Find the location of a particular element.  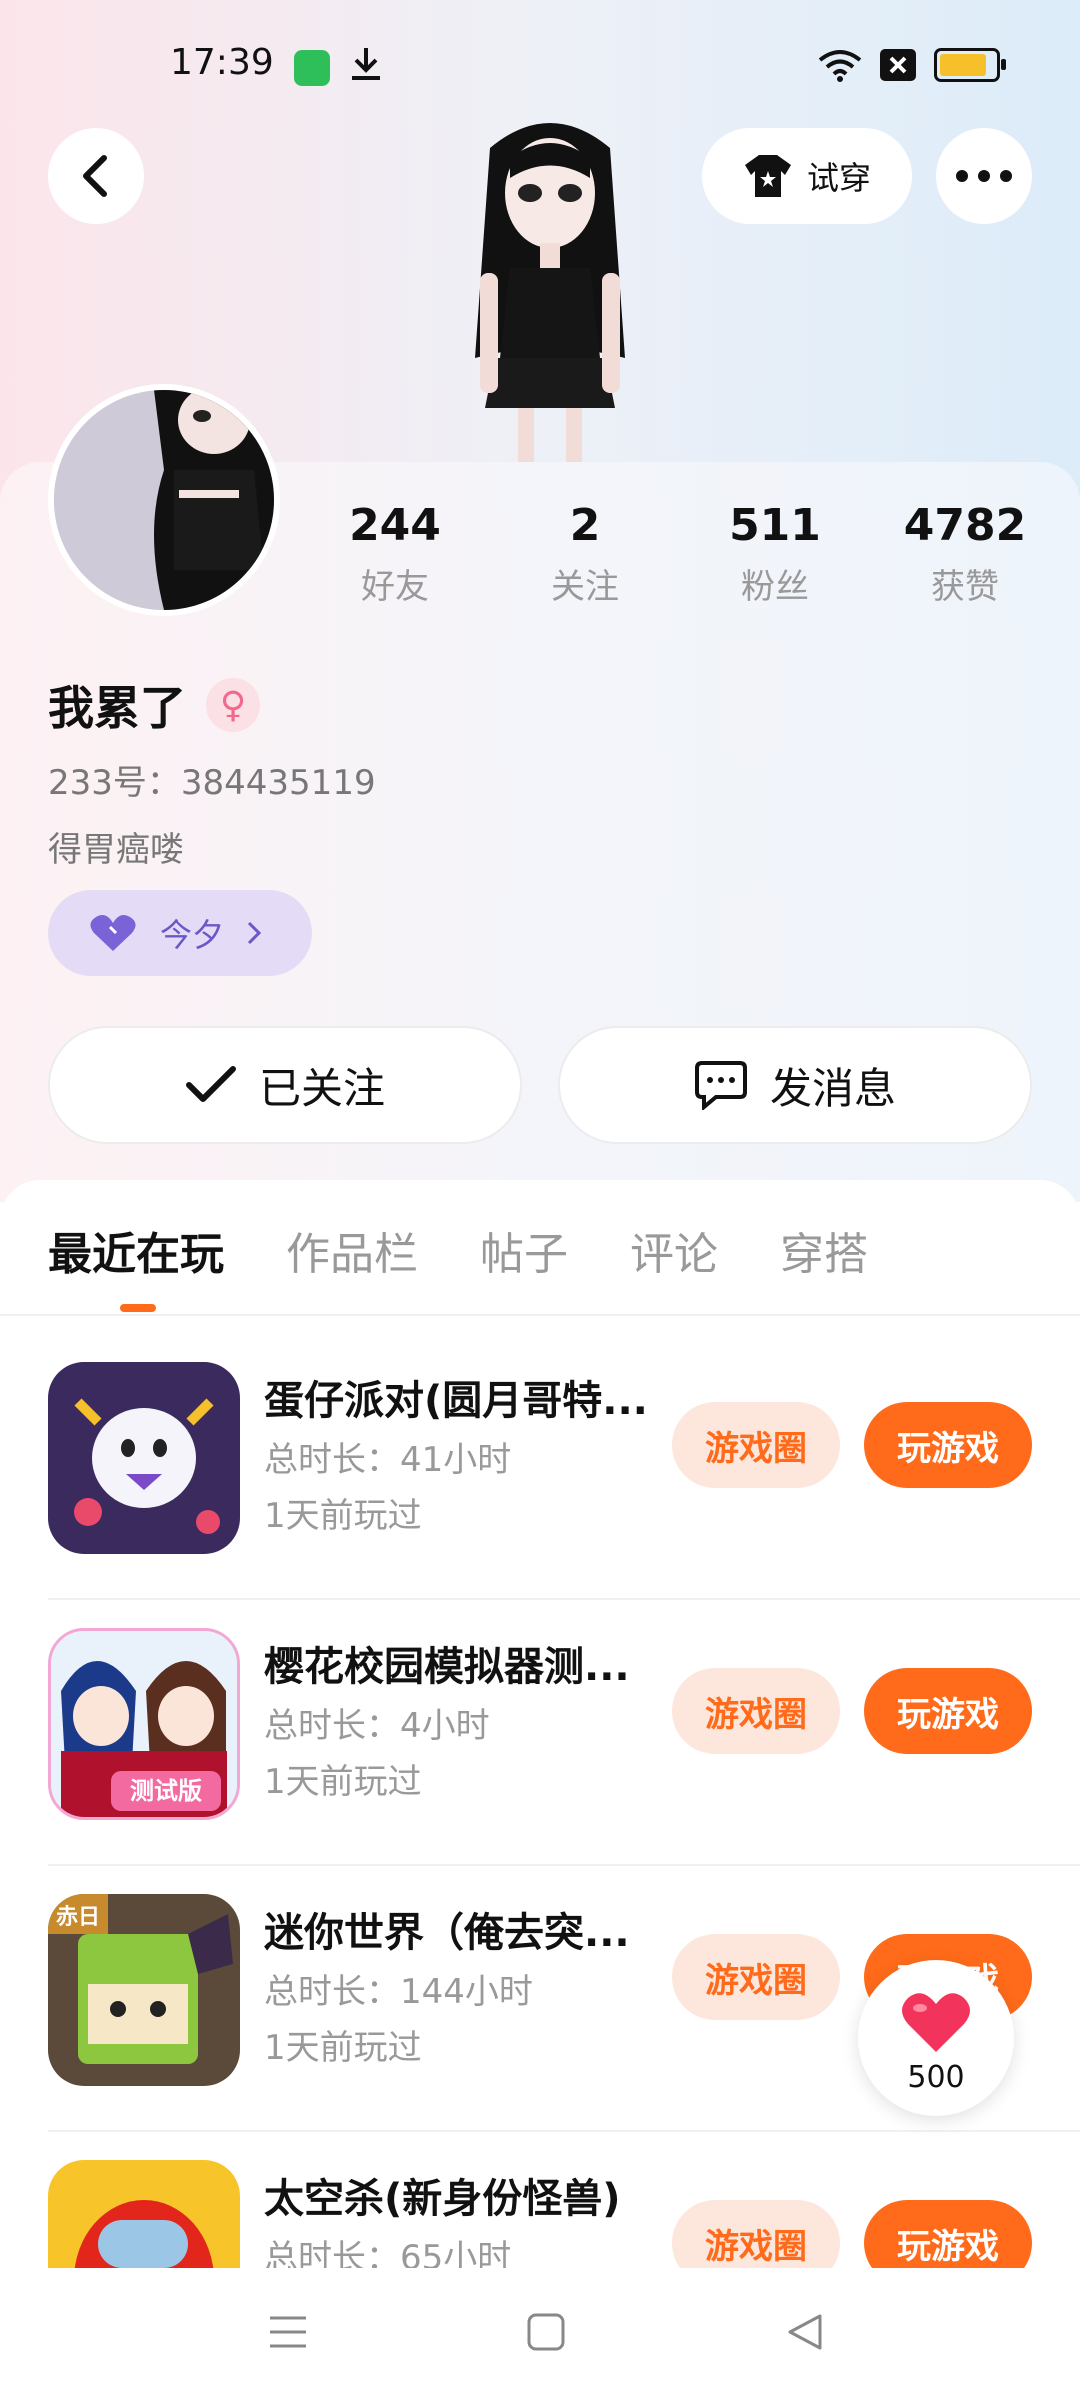

send-message-button: 发消息 is located at coordinates (795, 1085).